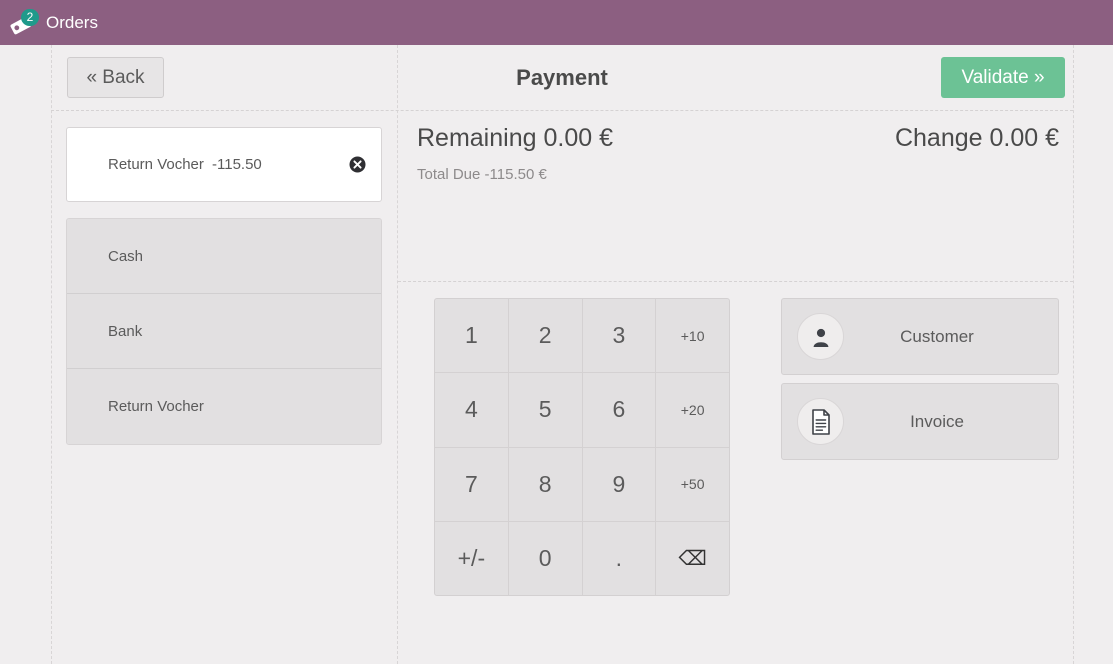 The image size is (1113, 664). What do you see at coordinates (556, 22) in the screenshot?
I see `top-bar: 2 Orders` at bounding box center [556, 22].